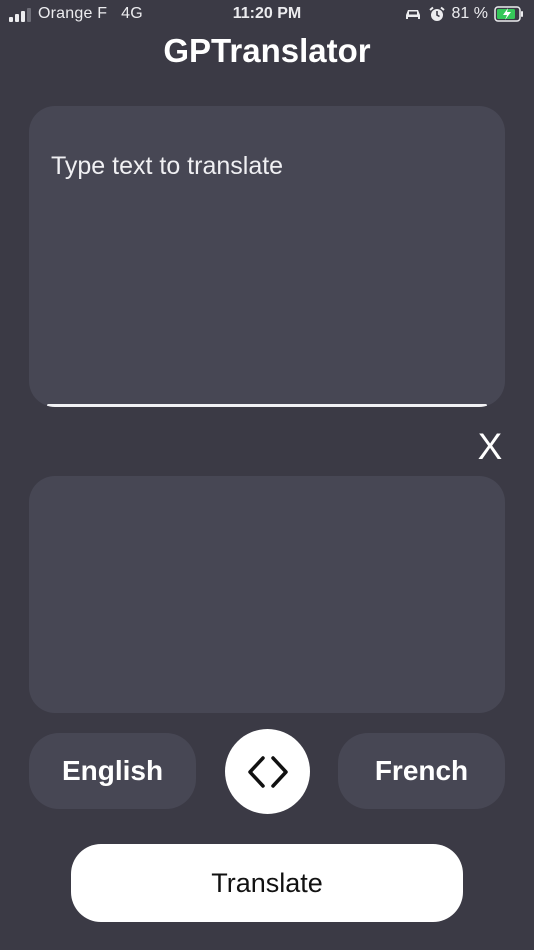  I want to click on translate-button: Translate, so click(267, 883).